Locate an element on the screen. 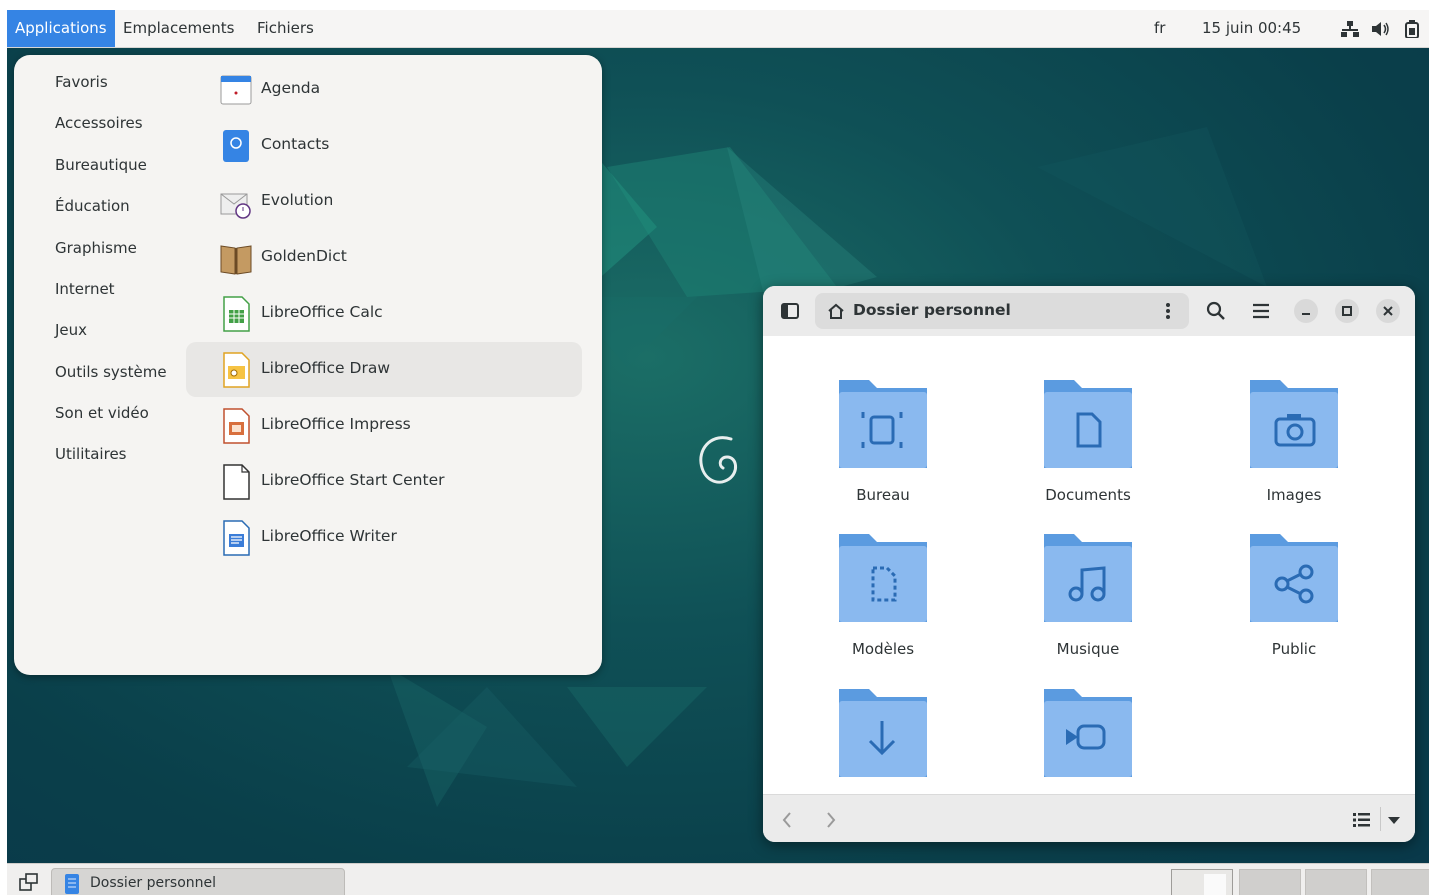  minimize-icon is located at coordinates (1306, 314).